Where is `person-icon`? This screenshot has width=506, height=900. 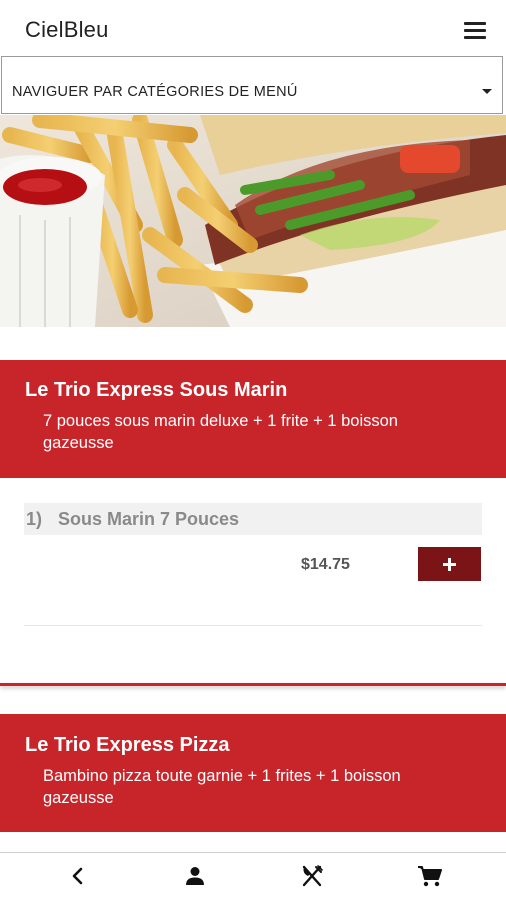
person-icon is located at coordinates (195, 876).